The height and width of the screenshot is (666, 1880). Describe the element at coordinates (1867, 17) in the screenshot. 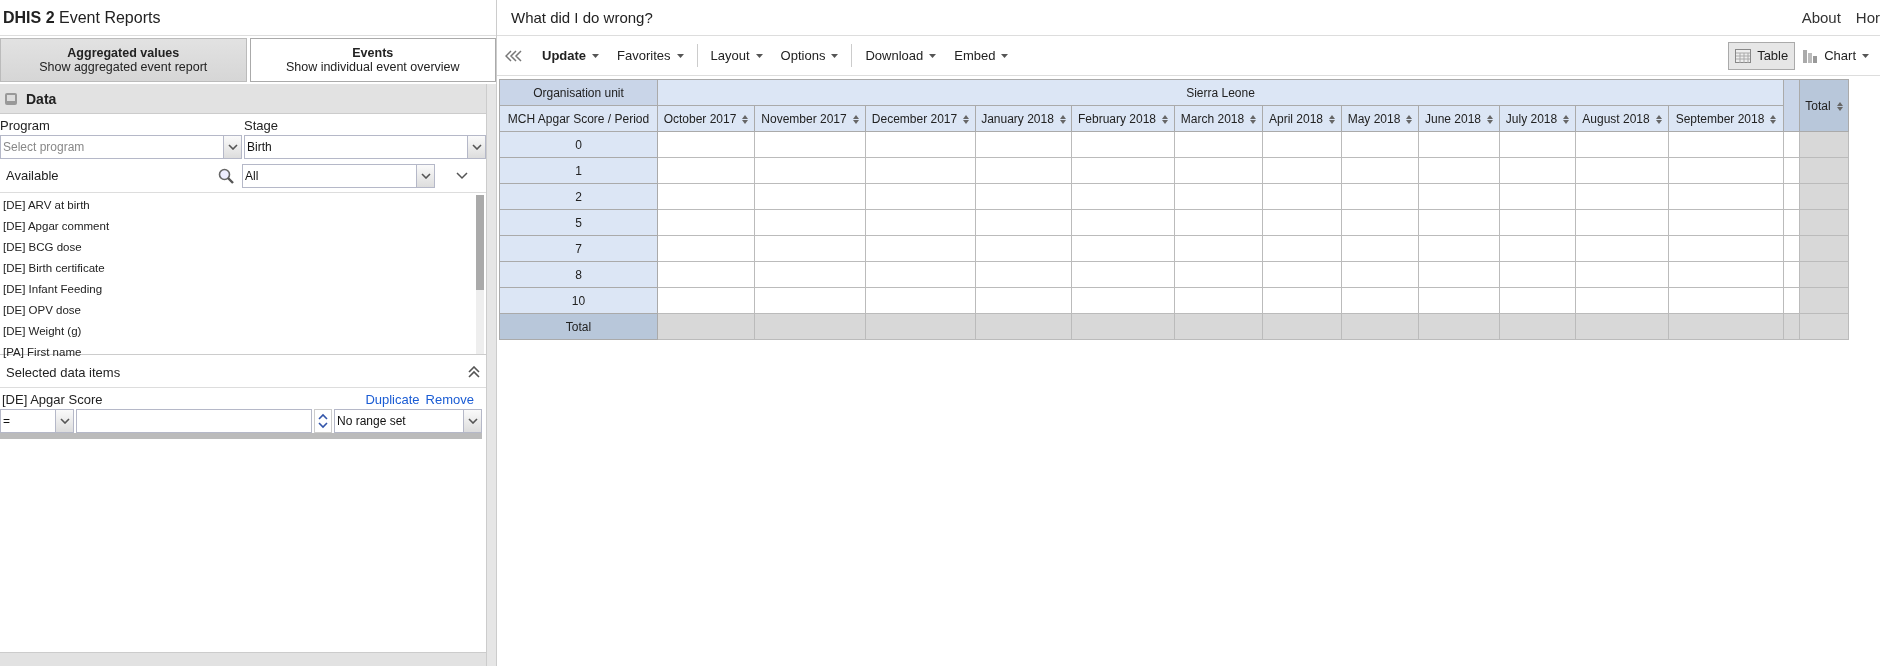

I see `header-link: Hor` at that location.